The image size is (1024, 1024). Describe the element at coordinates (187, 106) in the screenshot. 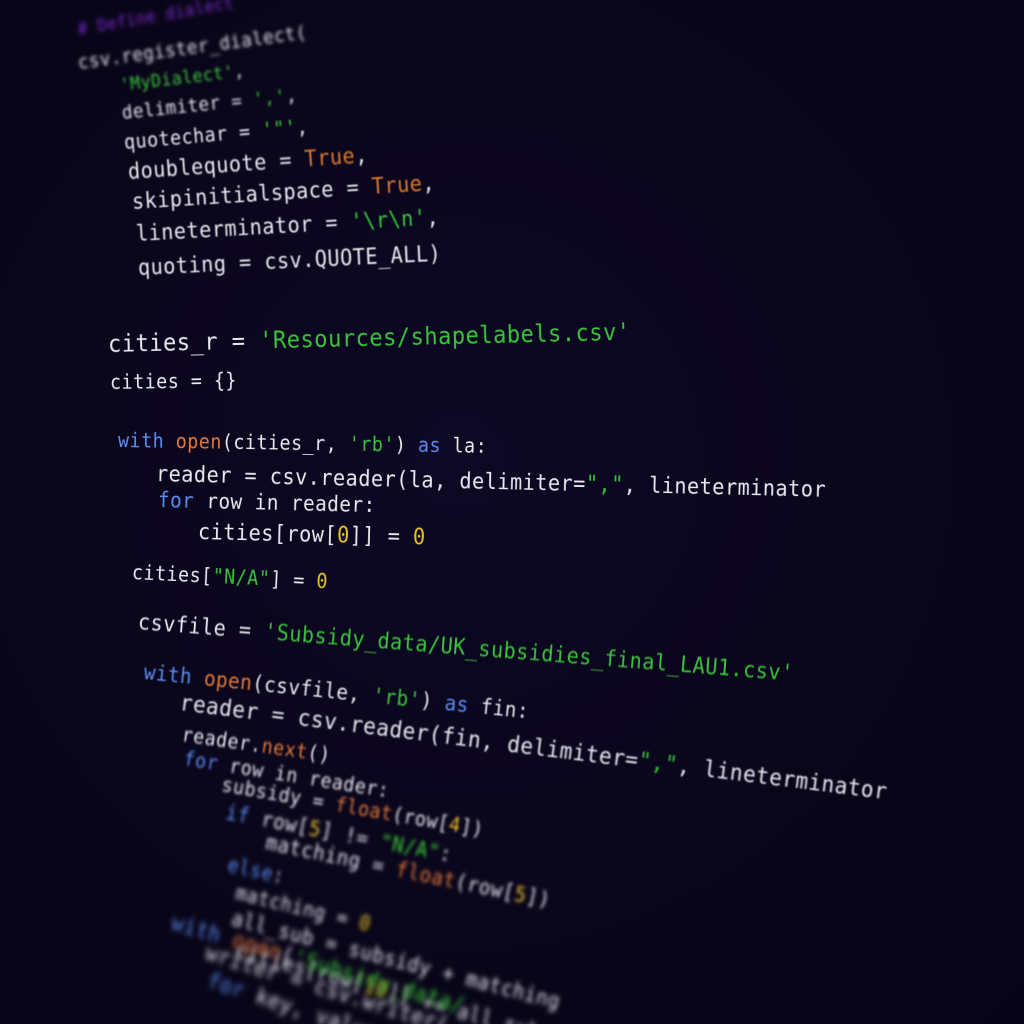

I see `code-token: delimiter =` at that location.